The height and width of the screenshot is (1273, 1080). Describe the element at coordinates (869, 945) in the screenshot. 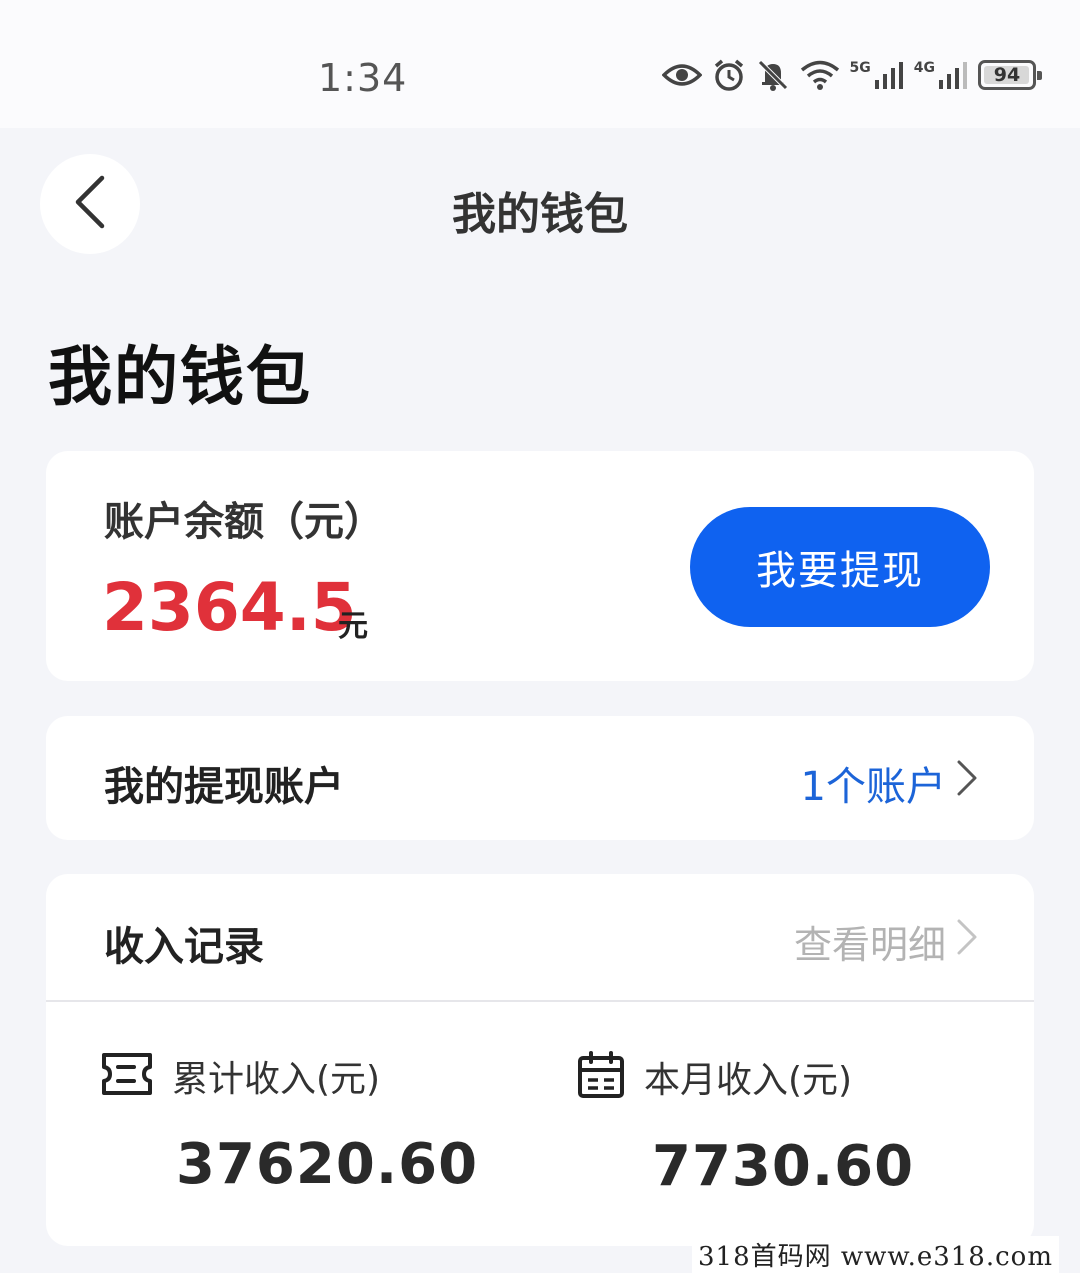

I see `income-detail-label: 查看明细` at that location.